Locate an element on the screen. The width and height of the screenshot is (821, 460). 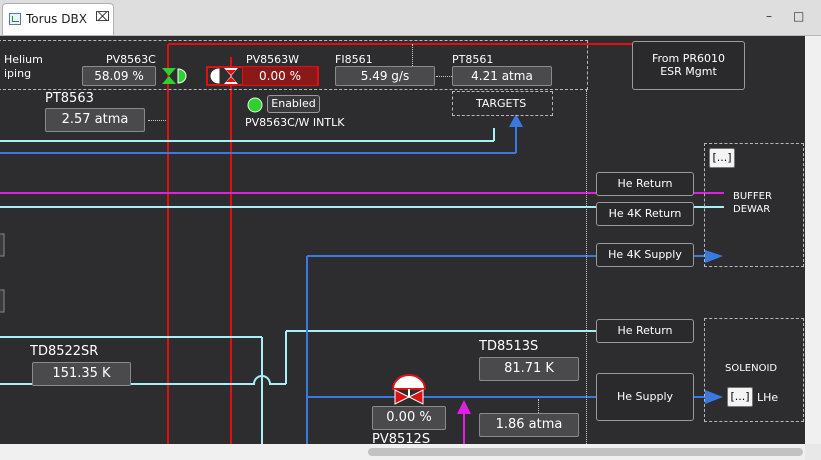
pt8563-value: 2.57 atma is located at coordinates (95, 120).